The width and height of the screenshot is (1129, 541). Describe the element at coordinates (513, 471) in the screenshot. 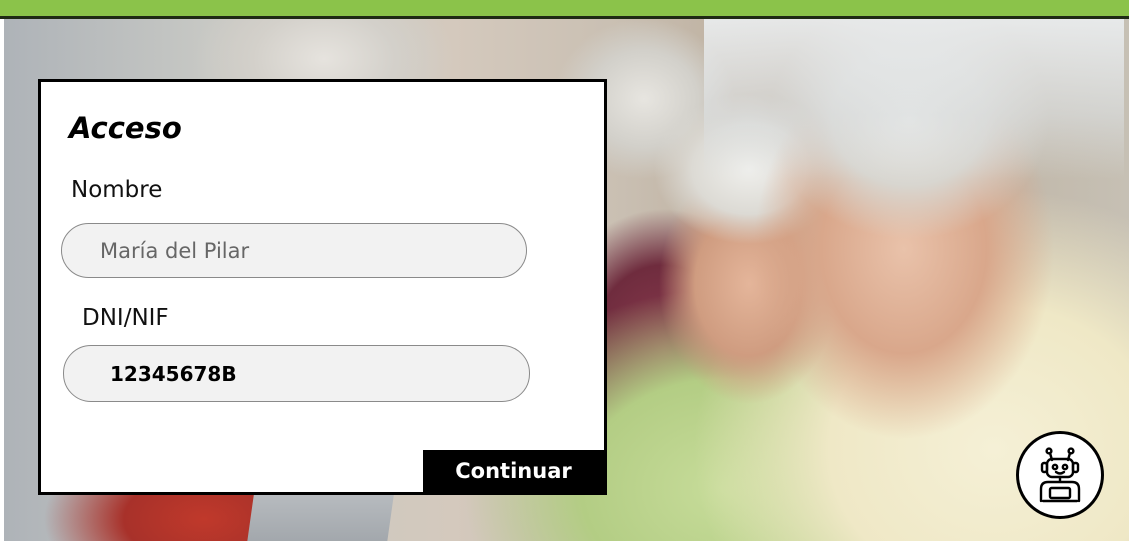

I see `continue-button: Continuar` at that location.